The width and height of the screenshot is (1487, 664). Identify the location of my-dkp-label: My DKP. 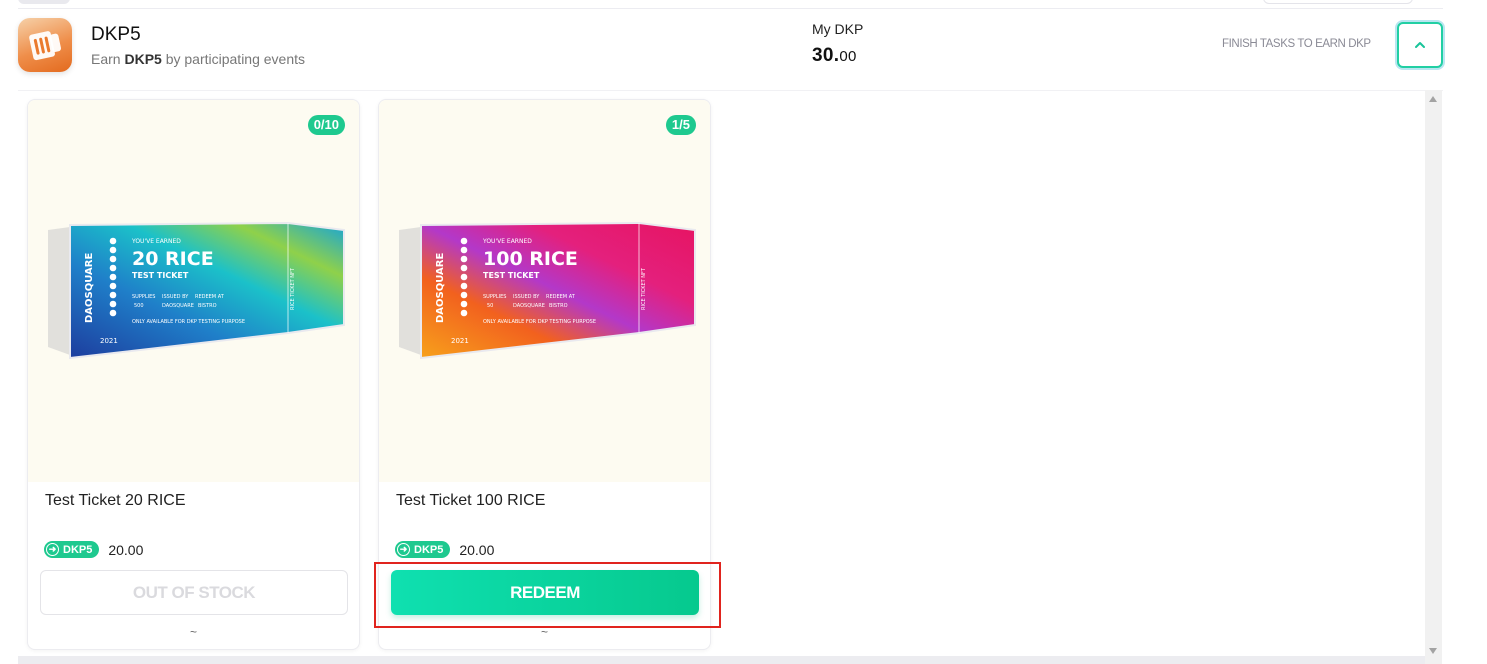
(838, 29).